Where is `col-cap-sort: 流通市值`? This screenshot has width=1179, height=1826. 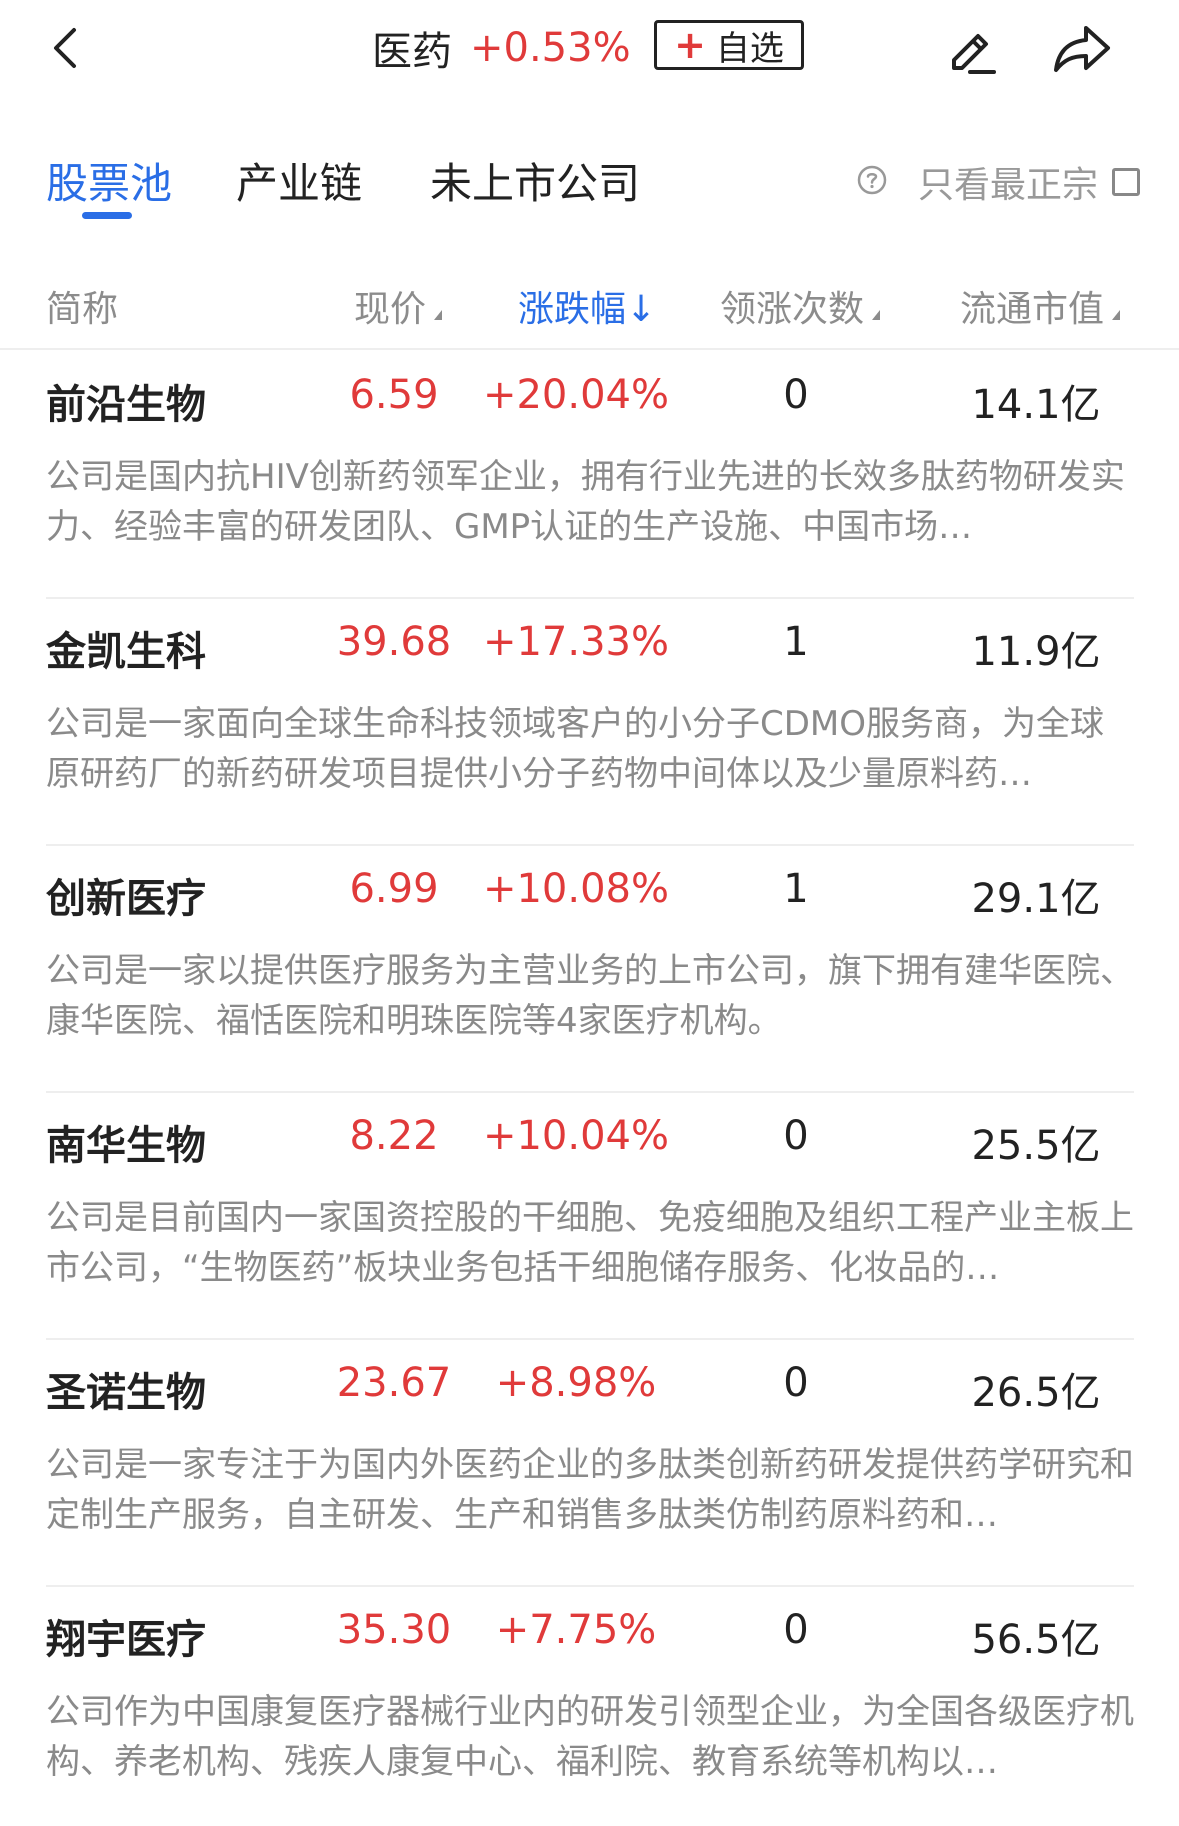 col-cap-sort: 流通市值 is located at coordinates (1040, 306).